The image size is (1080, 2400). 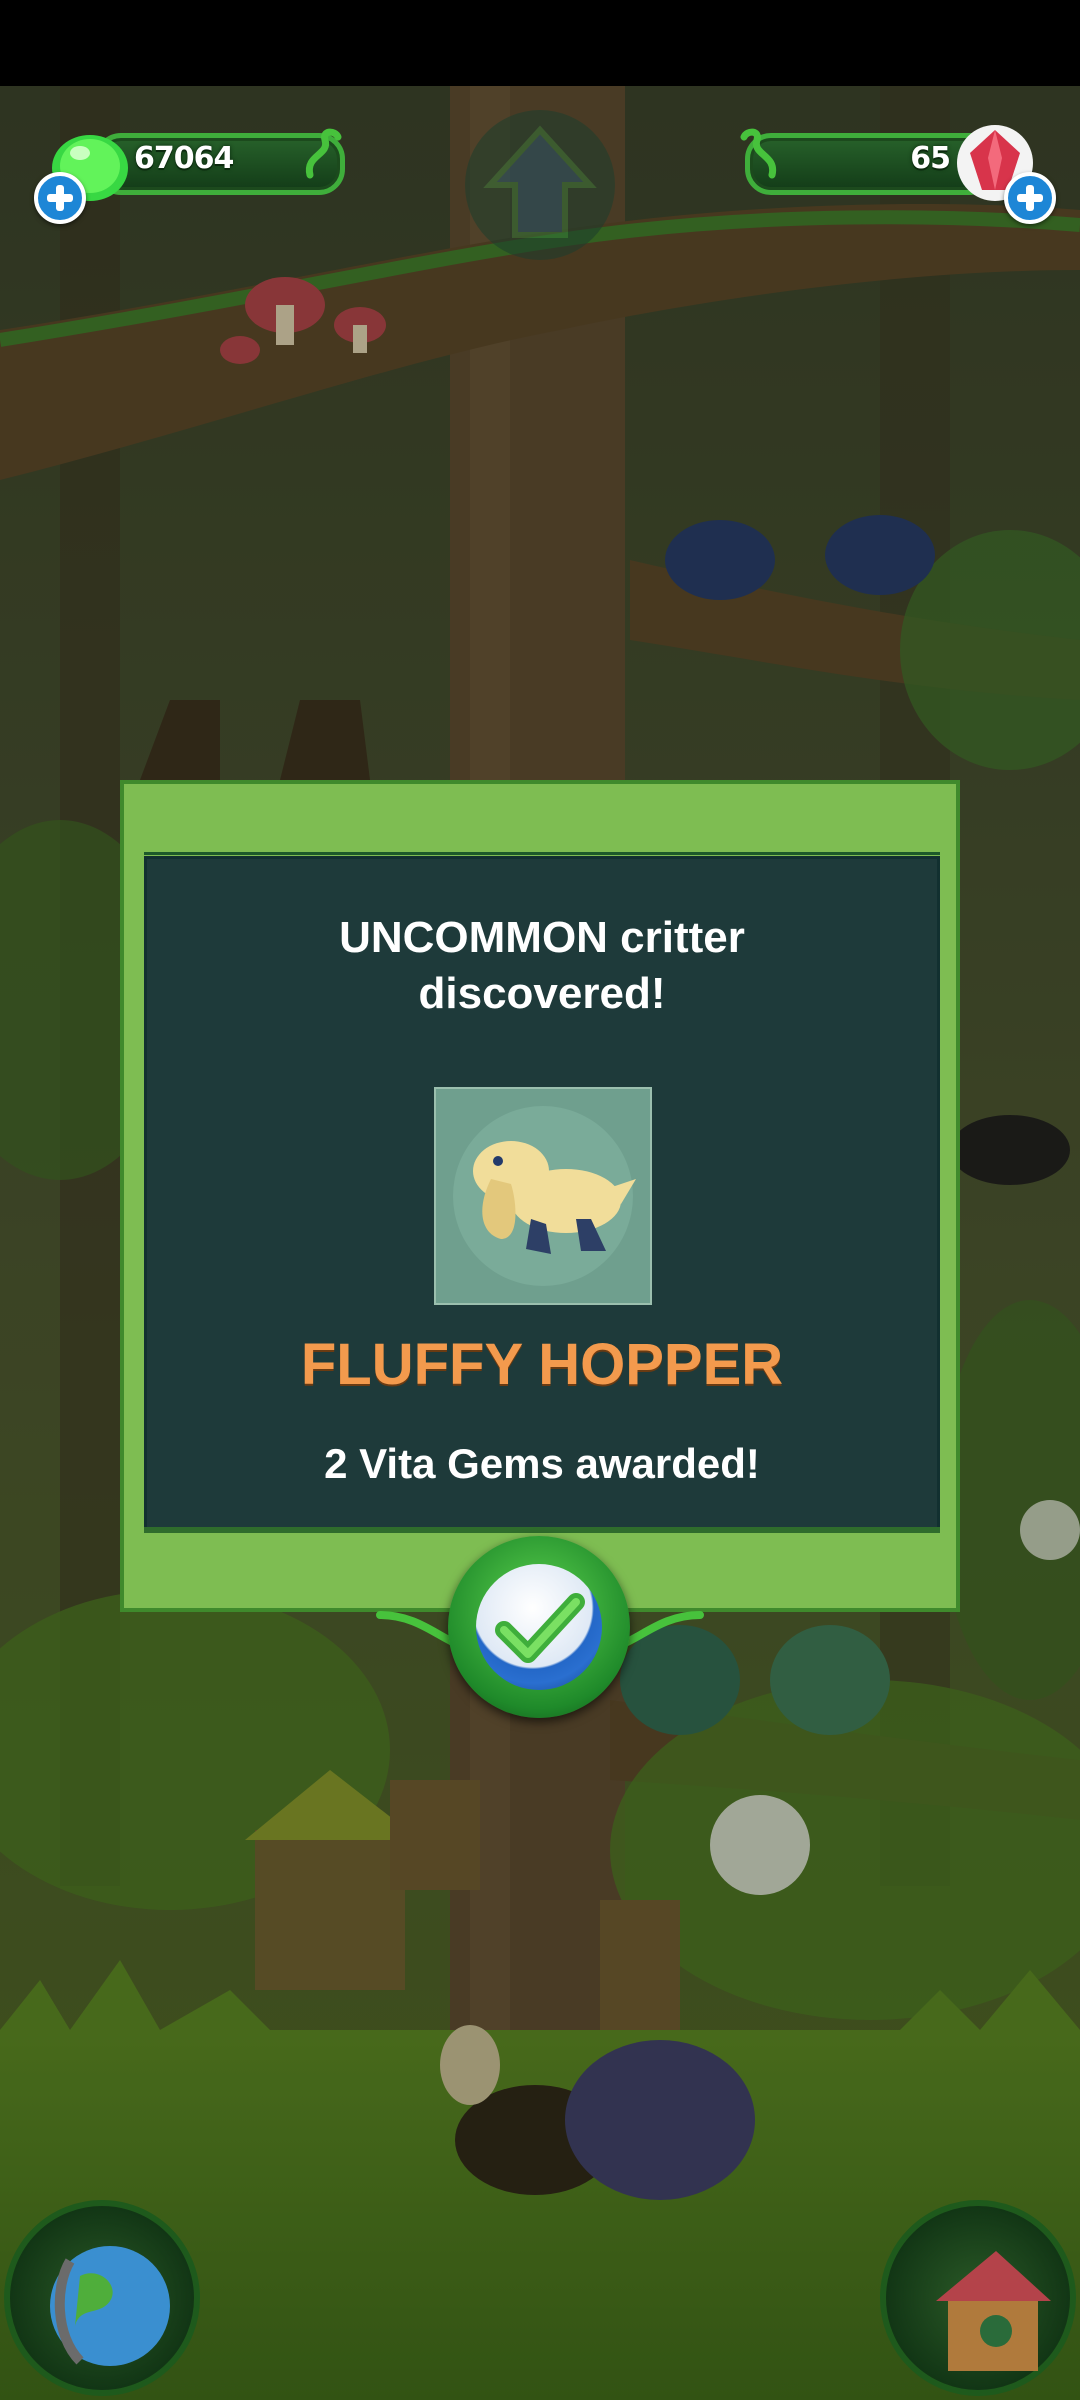 What do you see at coordinates (542, 966) in the screenshot?
I see `dialog-heading: UNCOMMON critter discovered!` at bounding box center [542, 966].